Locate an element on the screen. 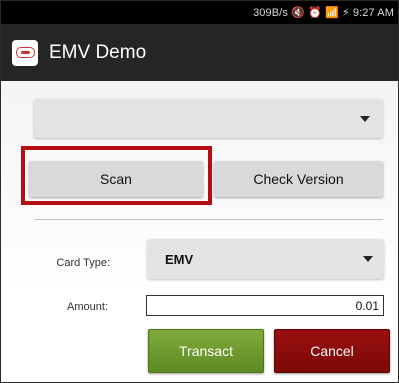 This screenshot has height=383, width=399. amount-input is located at coordinates (265, 305).